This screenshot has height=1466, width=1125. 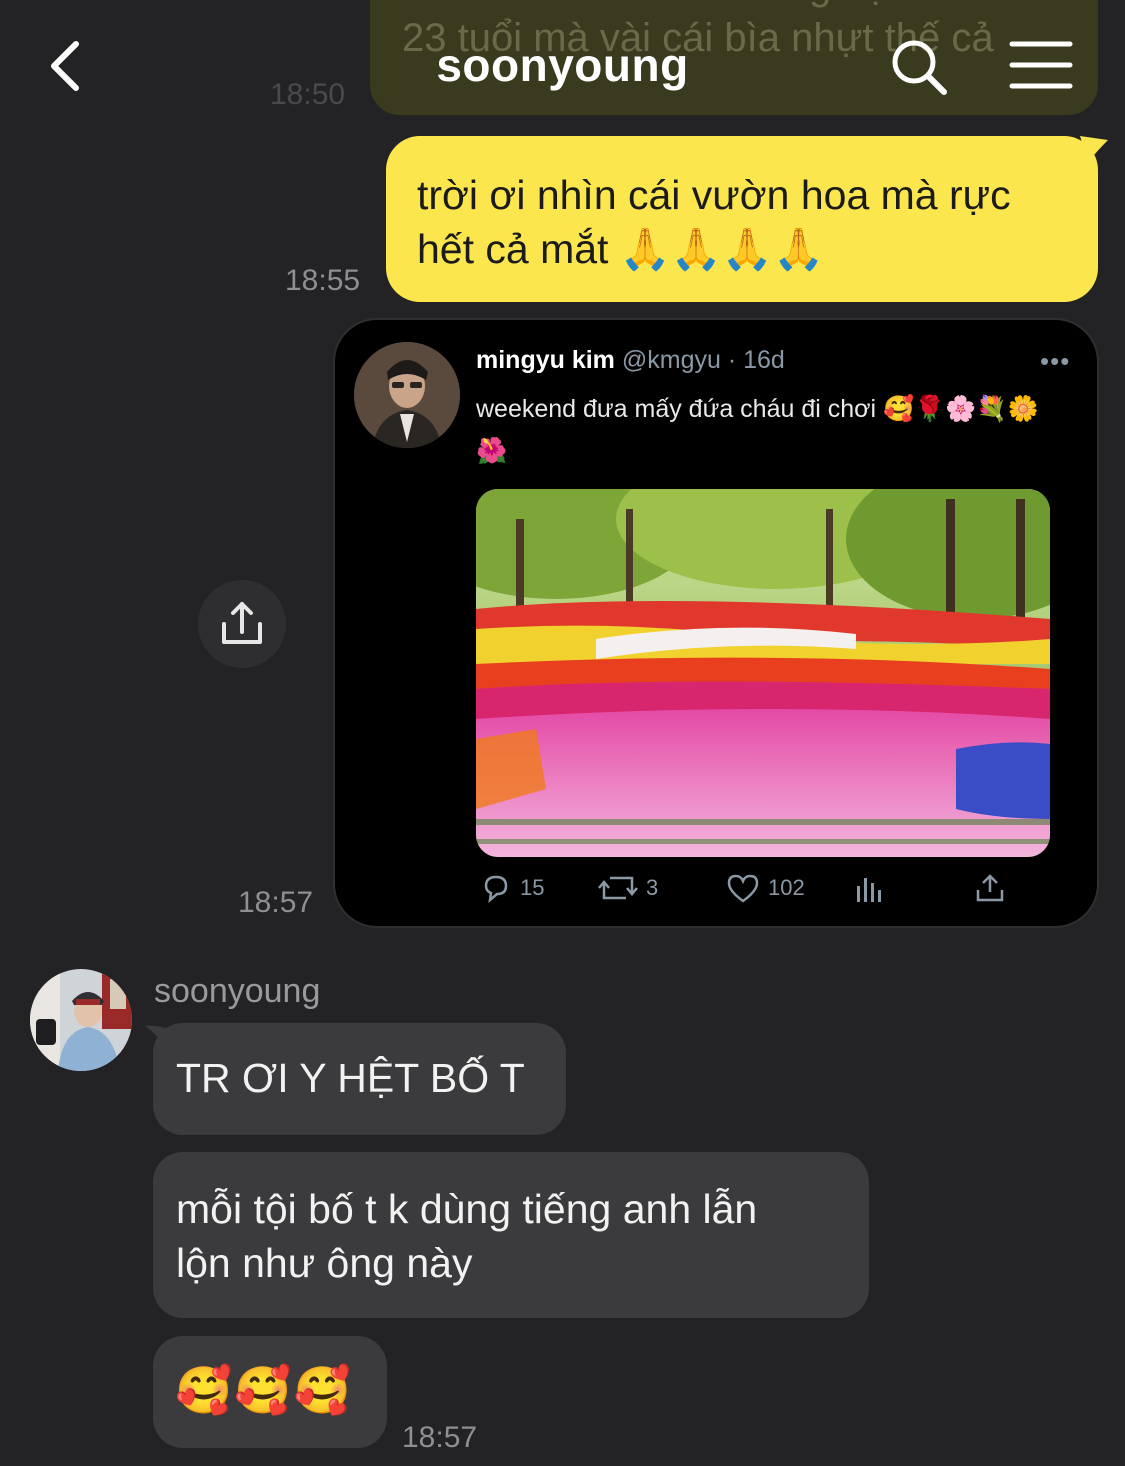 I want to click on like-count: 102, so click(x=786, y=887).